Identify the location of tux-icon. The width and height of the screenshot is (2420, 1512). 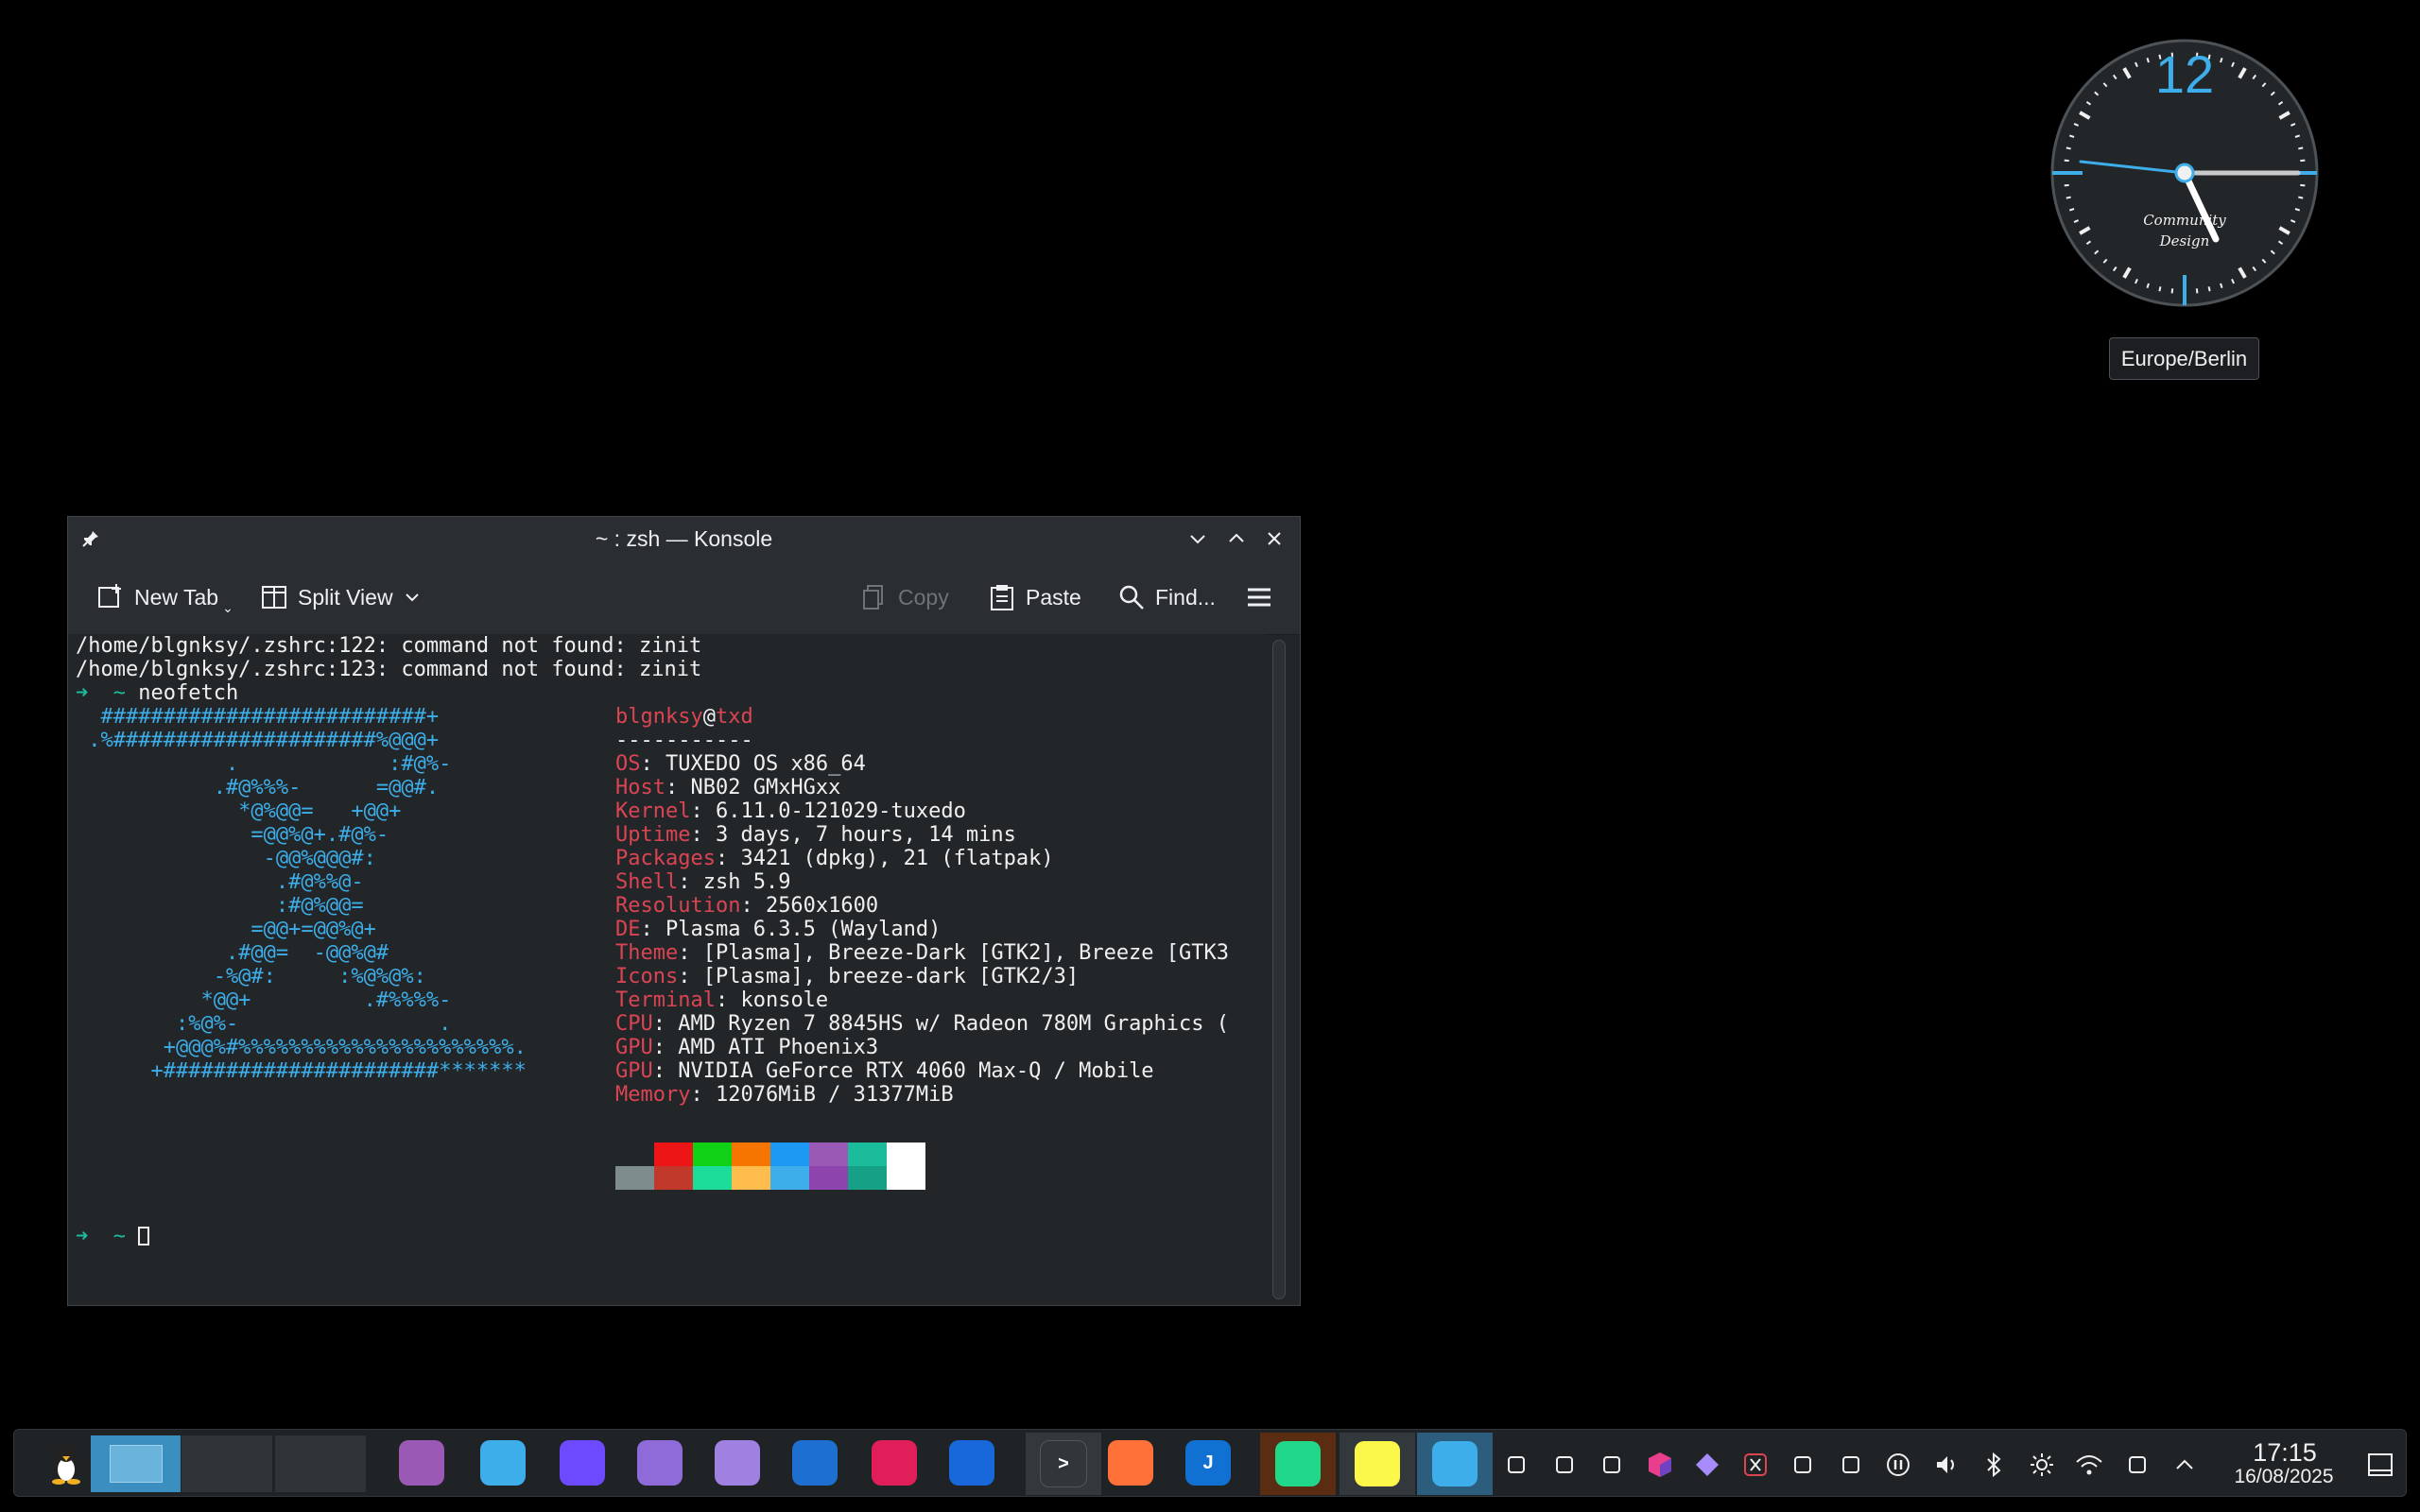
(66, 1462).